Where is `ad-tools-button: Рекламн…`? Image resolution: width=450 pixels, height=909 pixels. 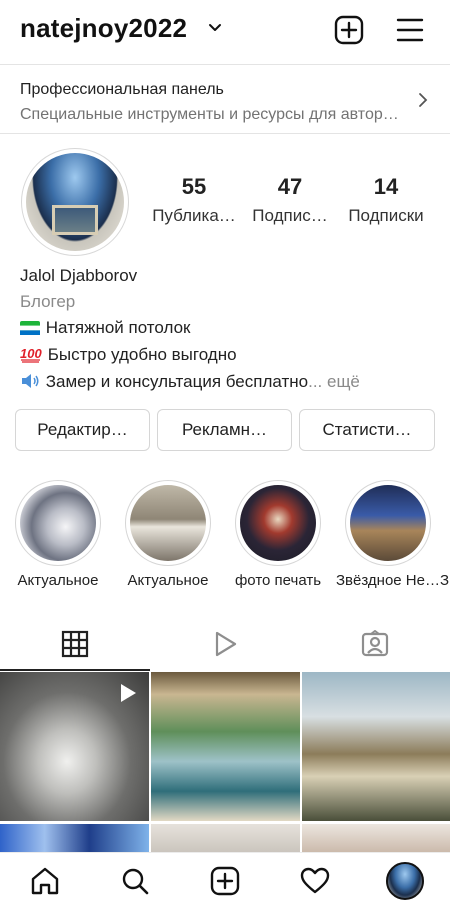
ad-tools-button: Рекламн… is located at coordinates (224, 430).